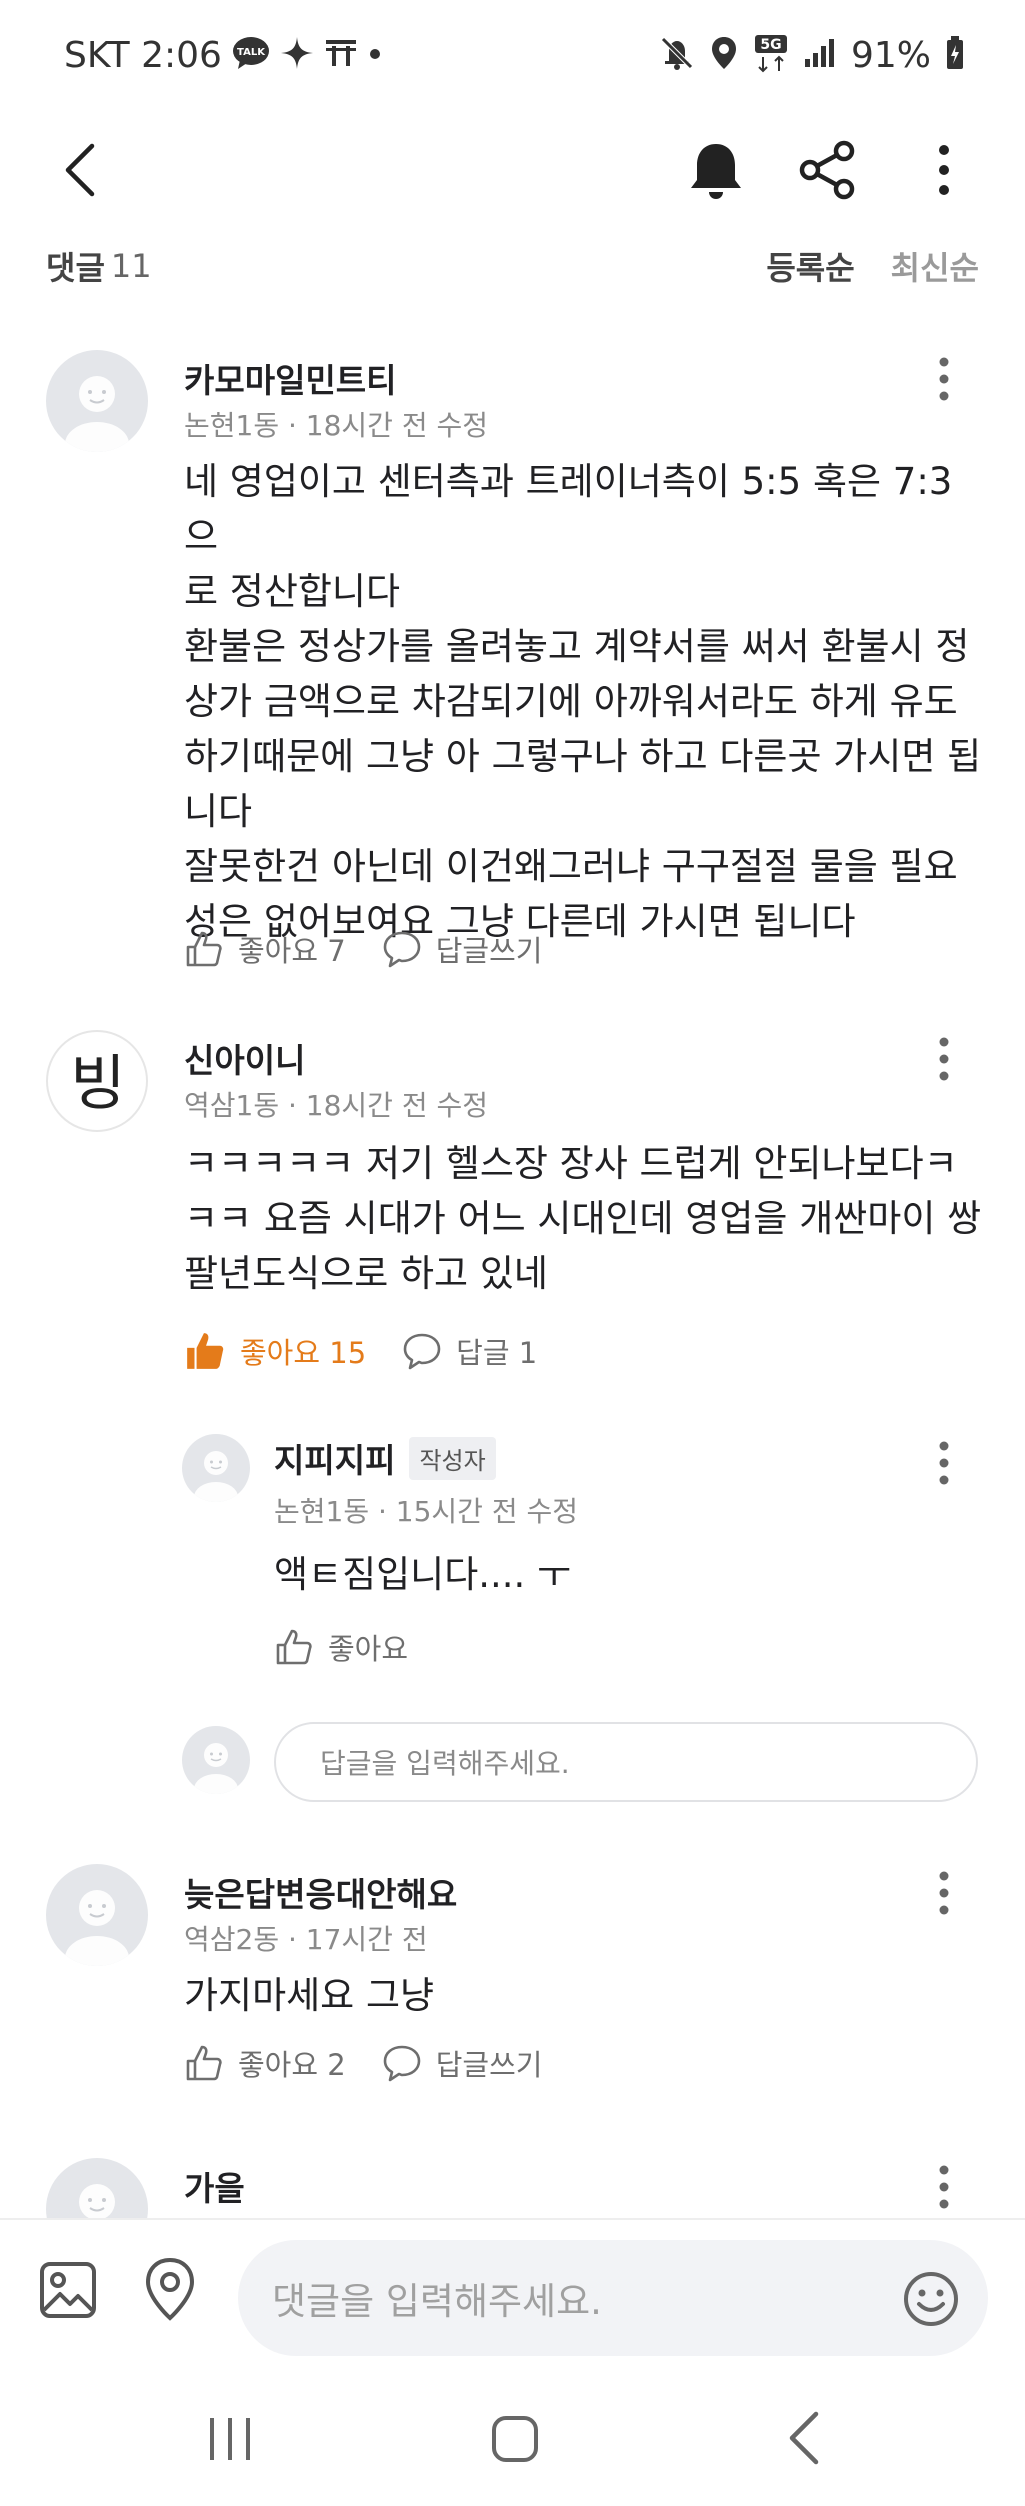  I want to click on signal-icon, so click(820, 55).